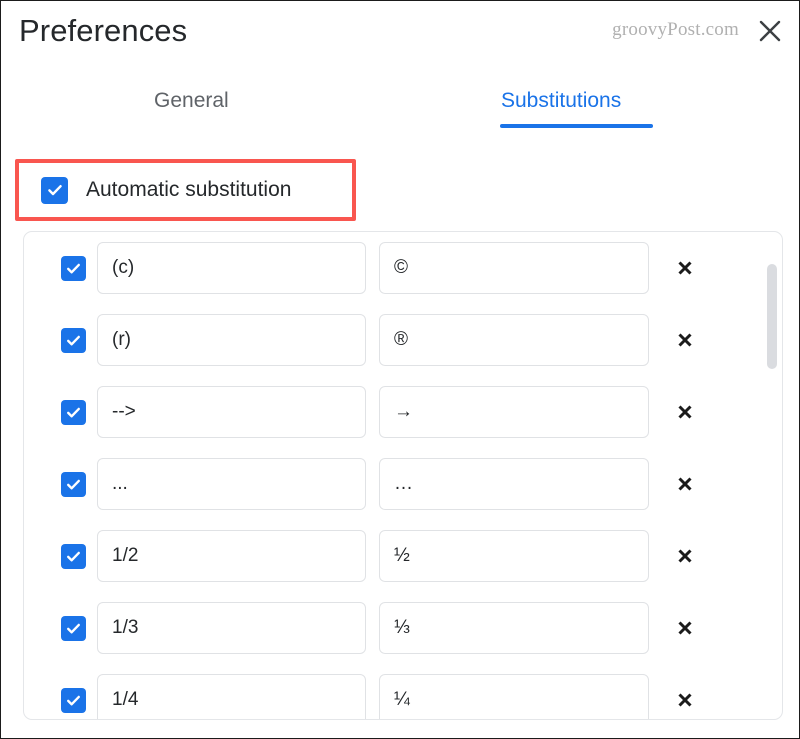 This screenshot has width=800, height=739. Describe the element at coordinates (514, 628) in the screenshot. I see `substitution-to-input: ⅓` at that location.